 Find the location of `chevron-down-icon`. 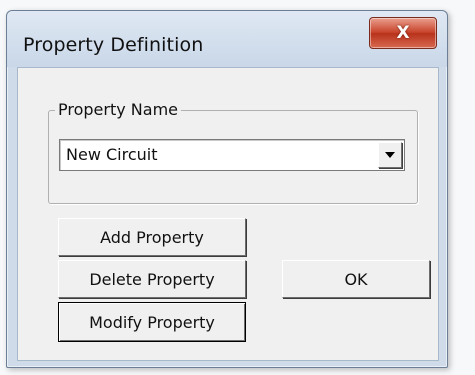

chevron-down-icon is located at coordinates (390, 155).